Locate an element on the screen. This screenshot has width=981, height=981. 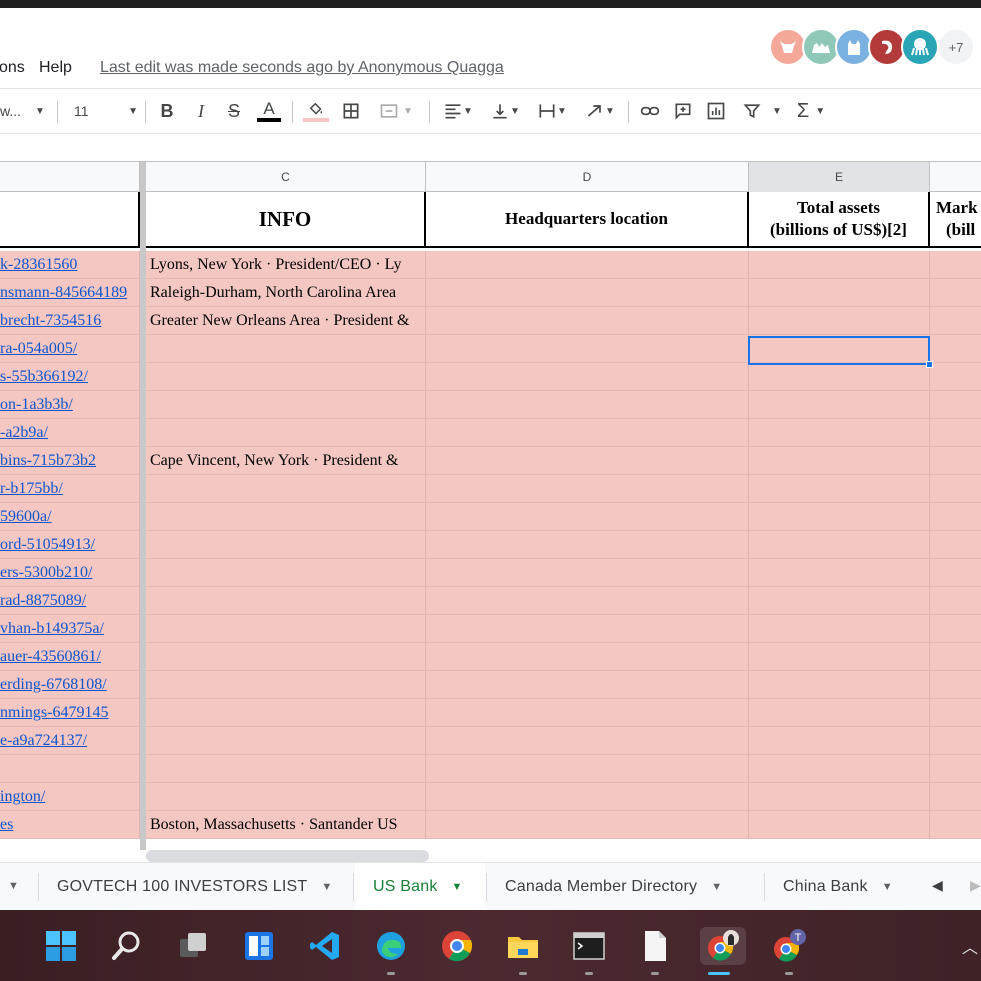
header-cell-market: Mark (bill is located at coordinates (955, 219).